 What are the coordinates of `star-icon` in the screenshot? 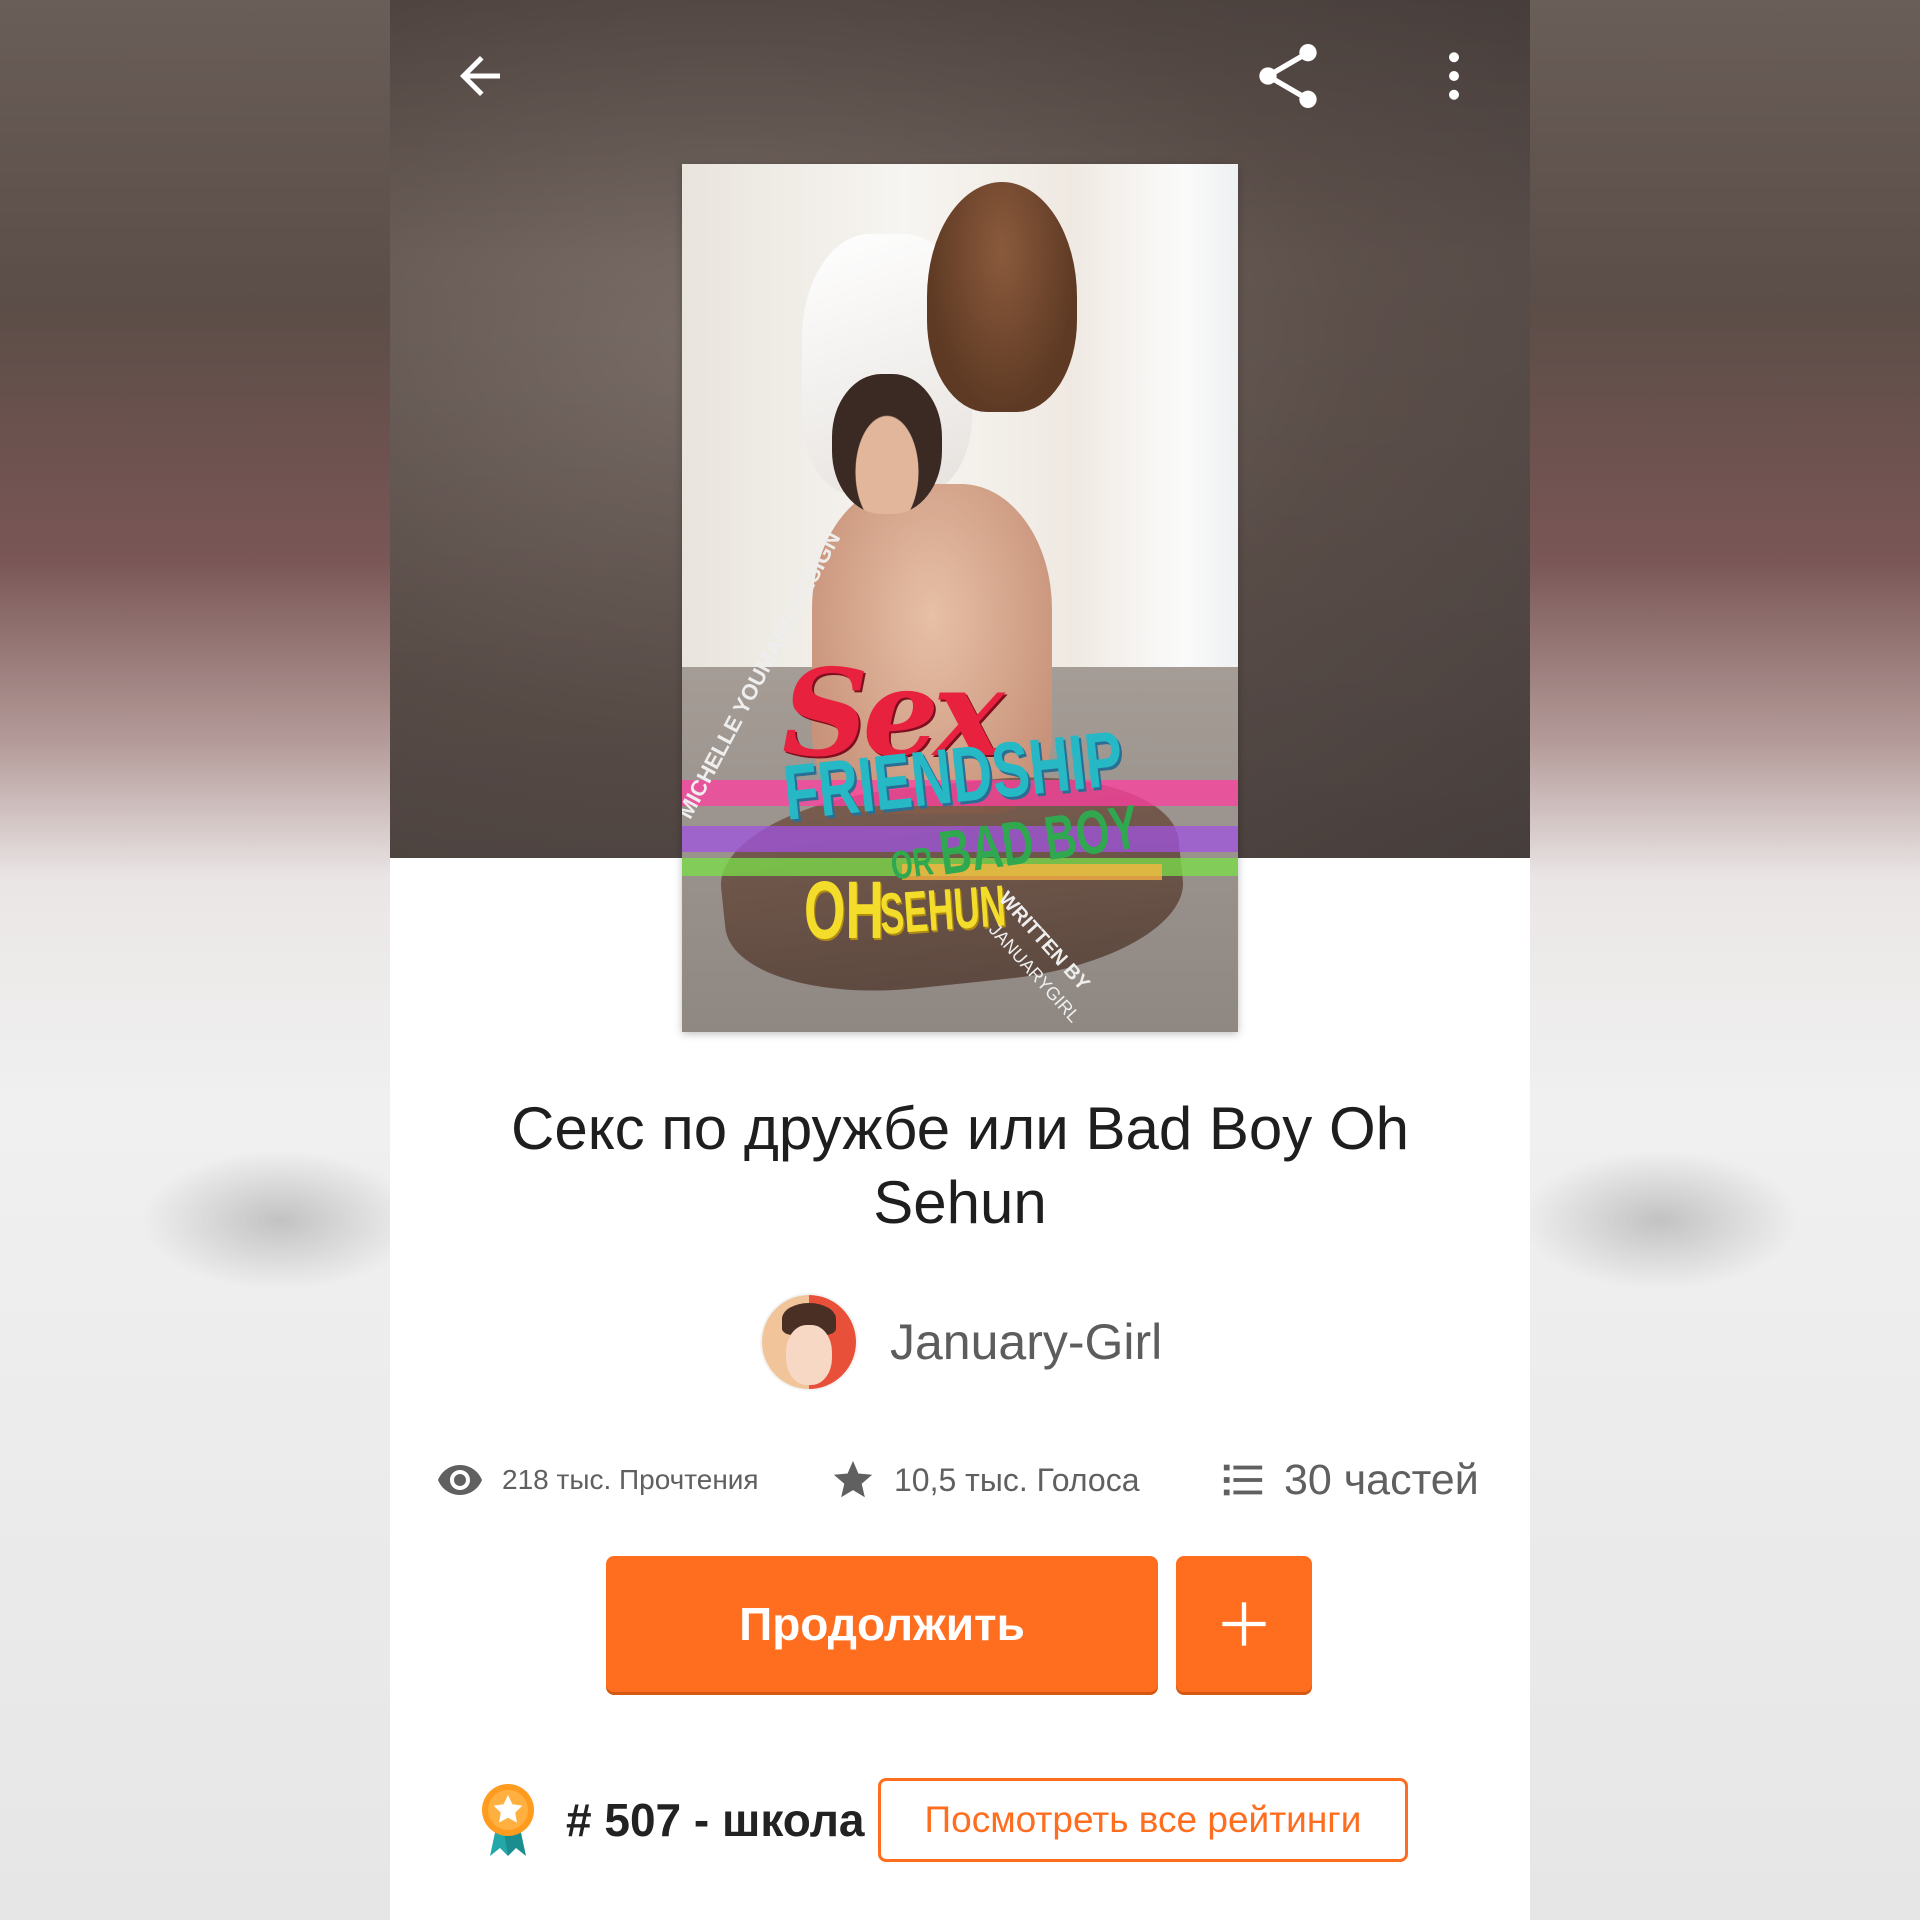 It's located at (853, 1479).